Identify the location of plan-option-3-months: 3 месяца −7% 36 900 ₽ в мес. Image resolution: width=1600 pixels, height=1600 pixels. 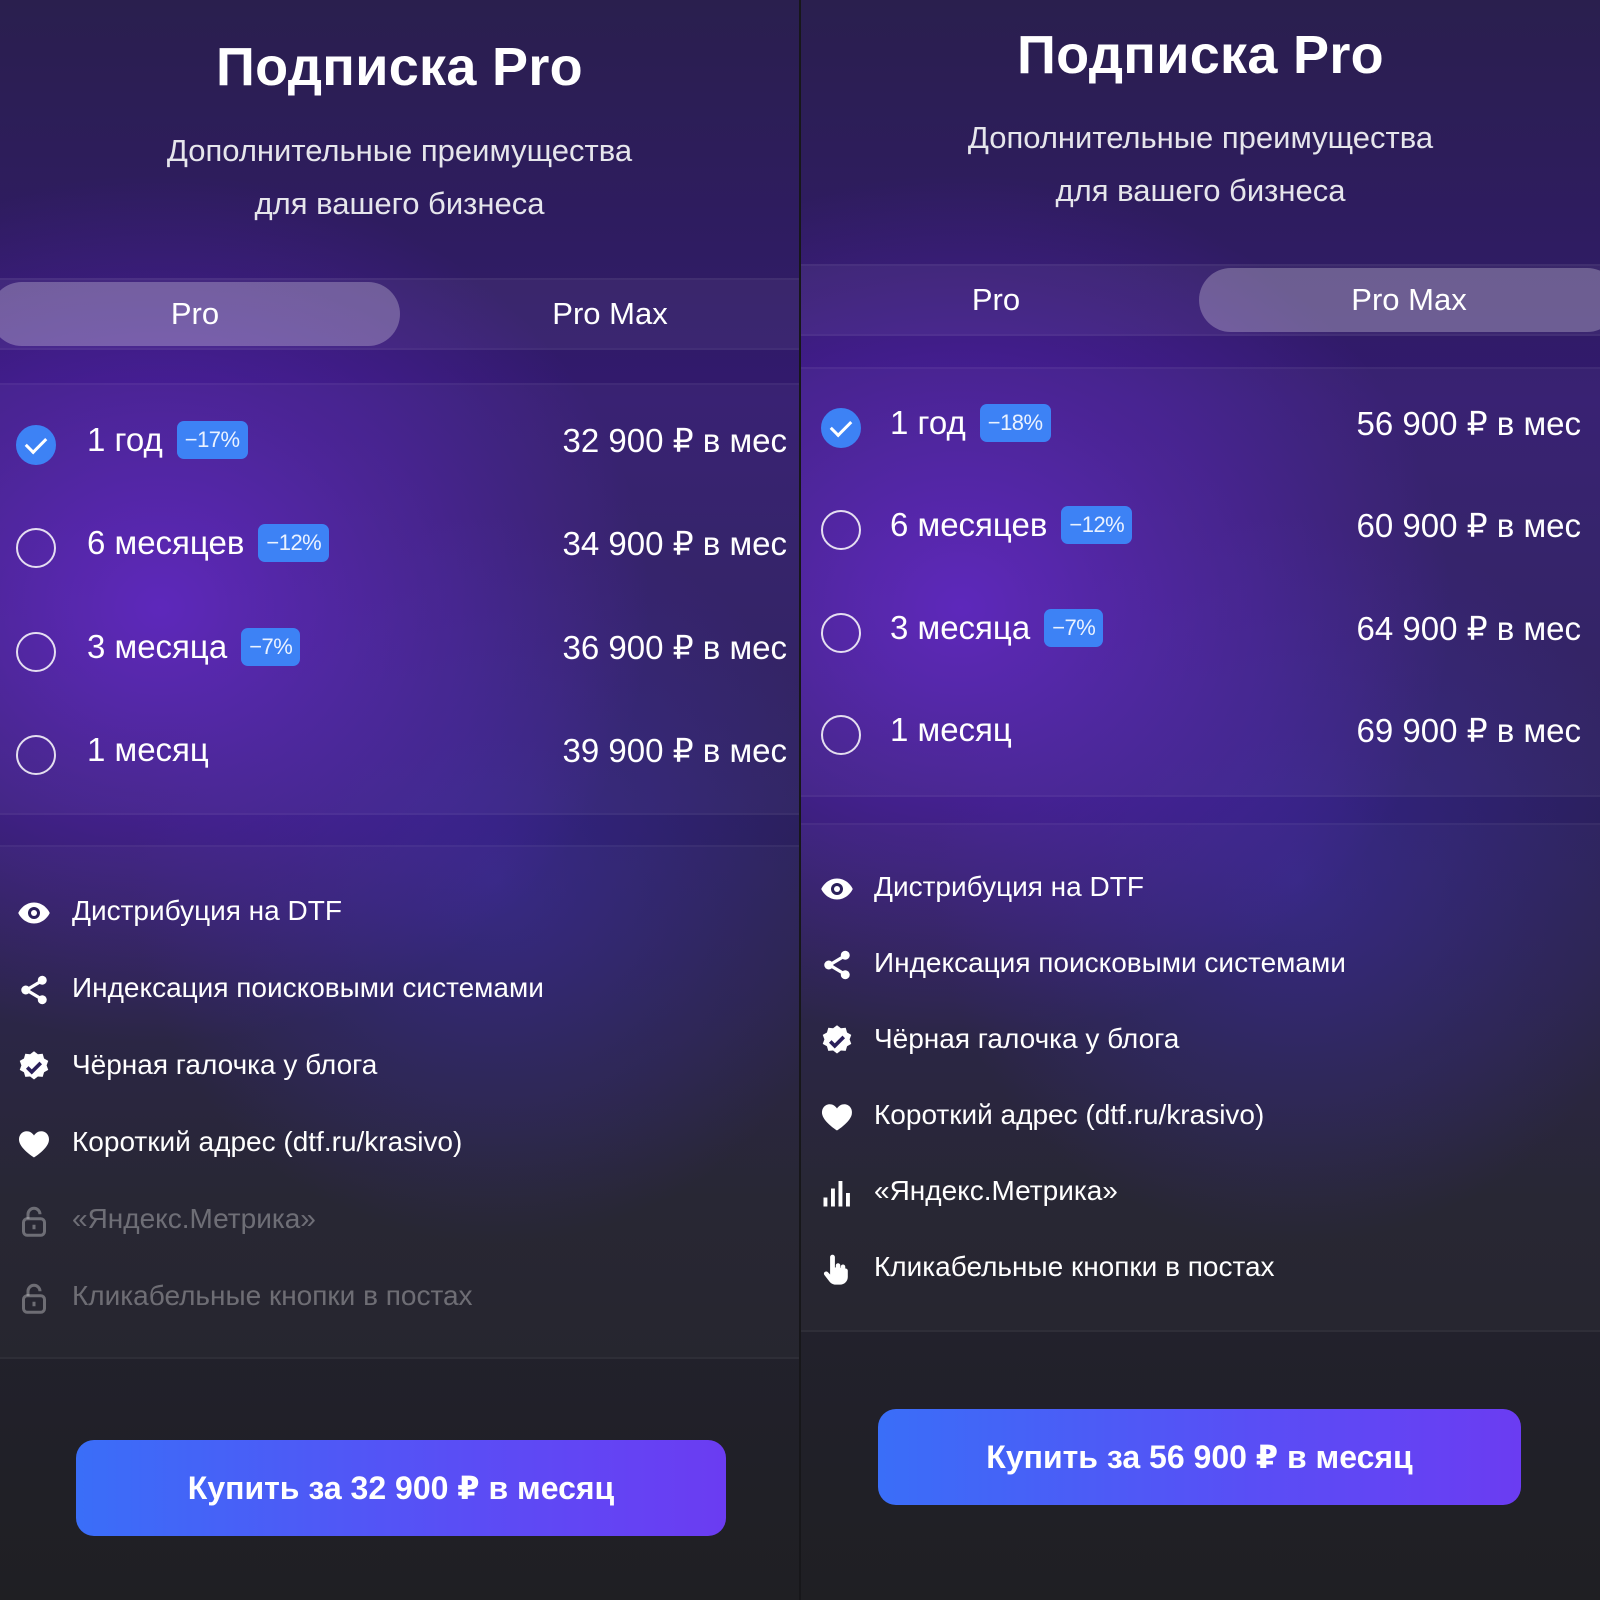
(399, 654).